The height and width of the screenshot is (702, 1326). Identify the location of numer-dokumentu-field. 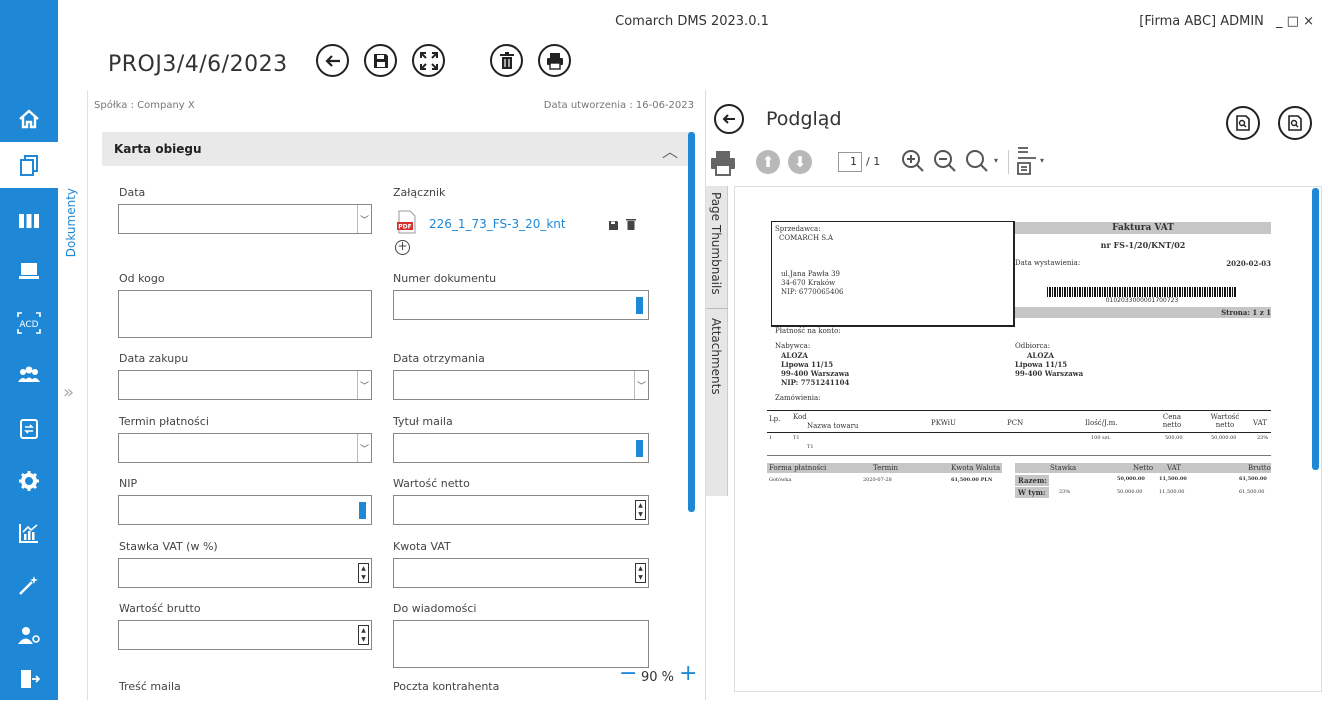
(521, 305).